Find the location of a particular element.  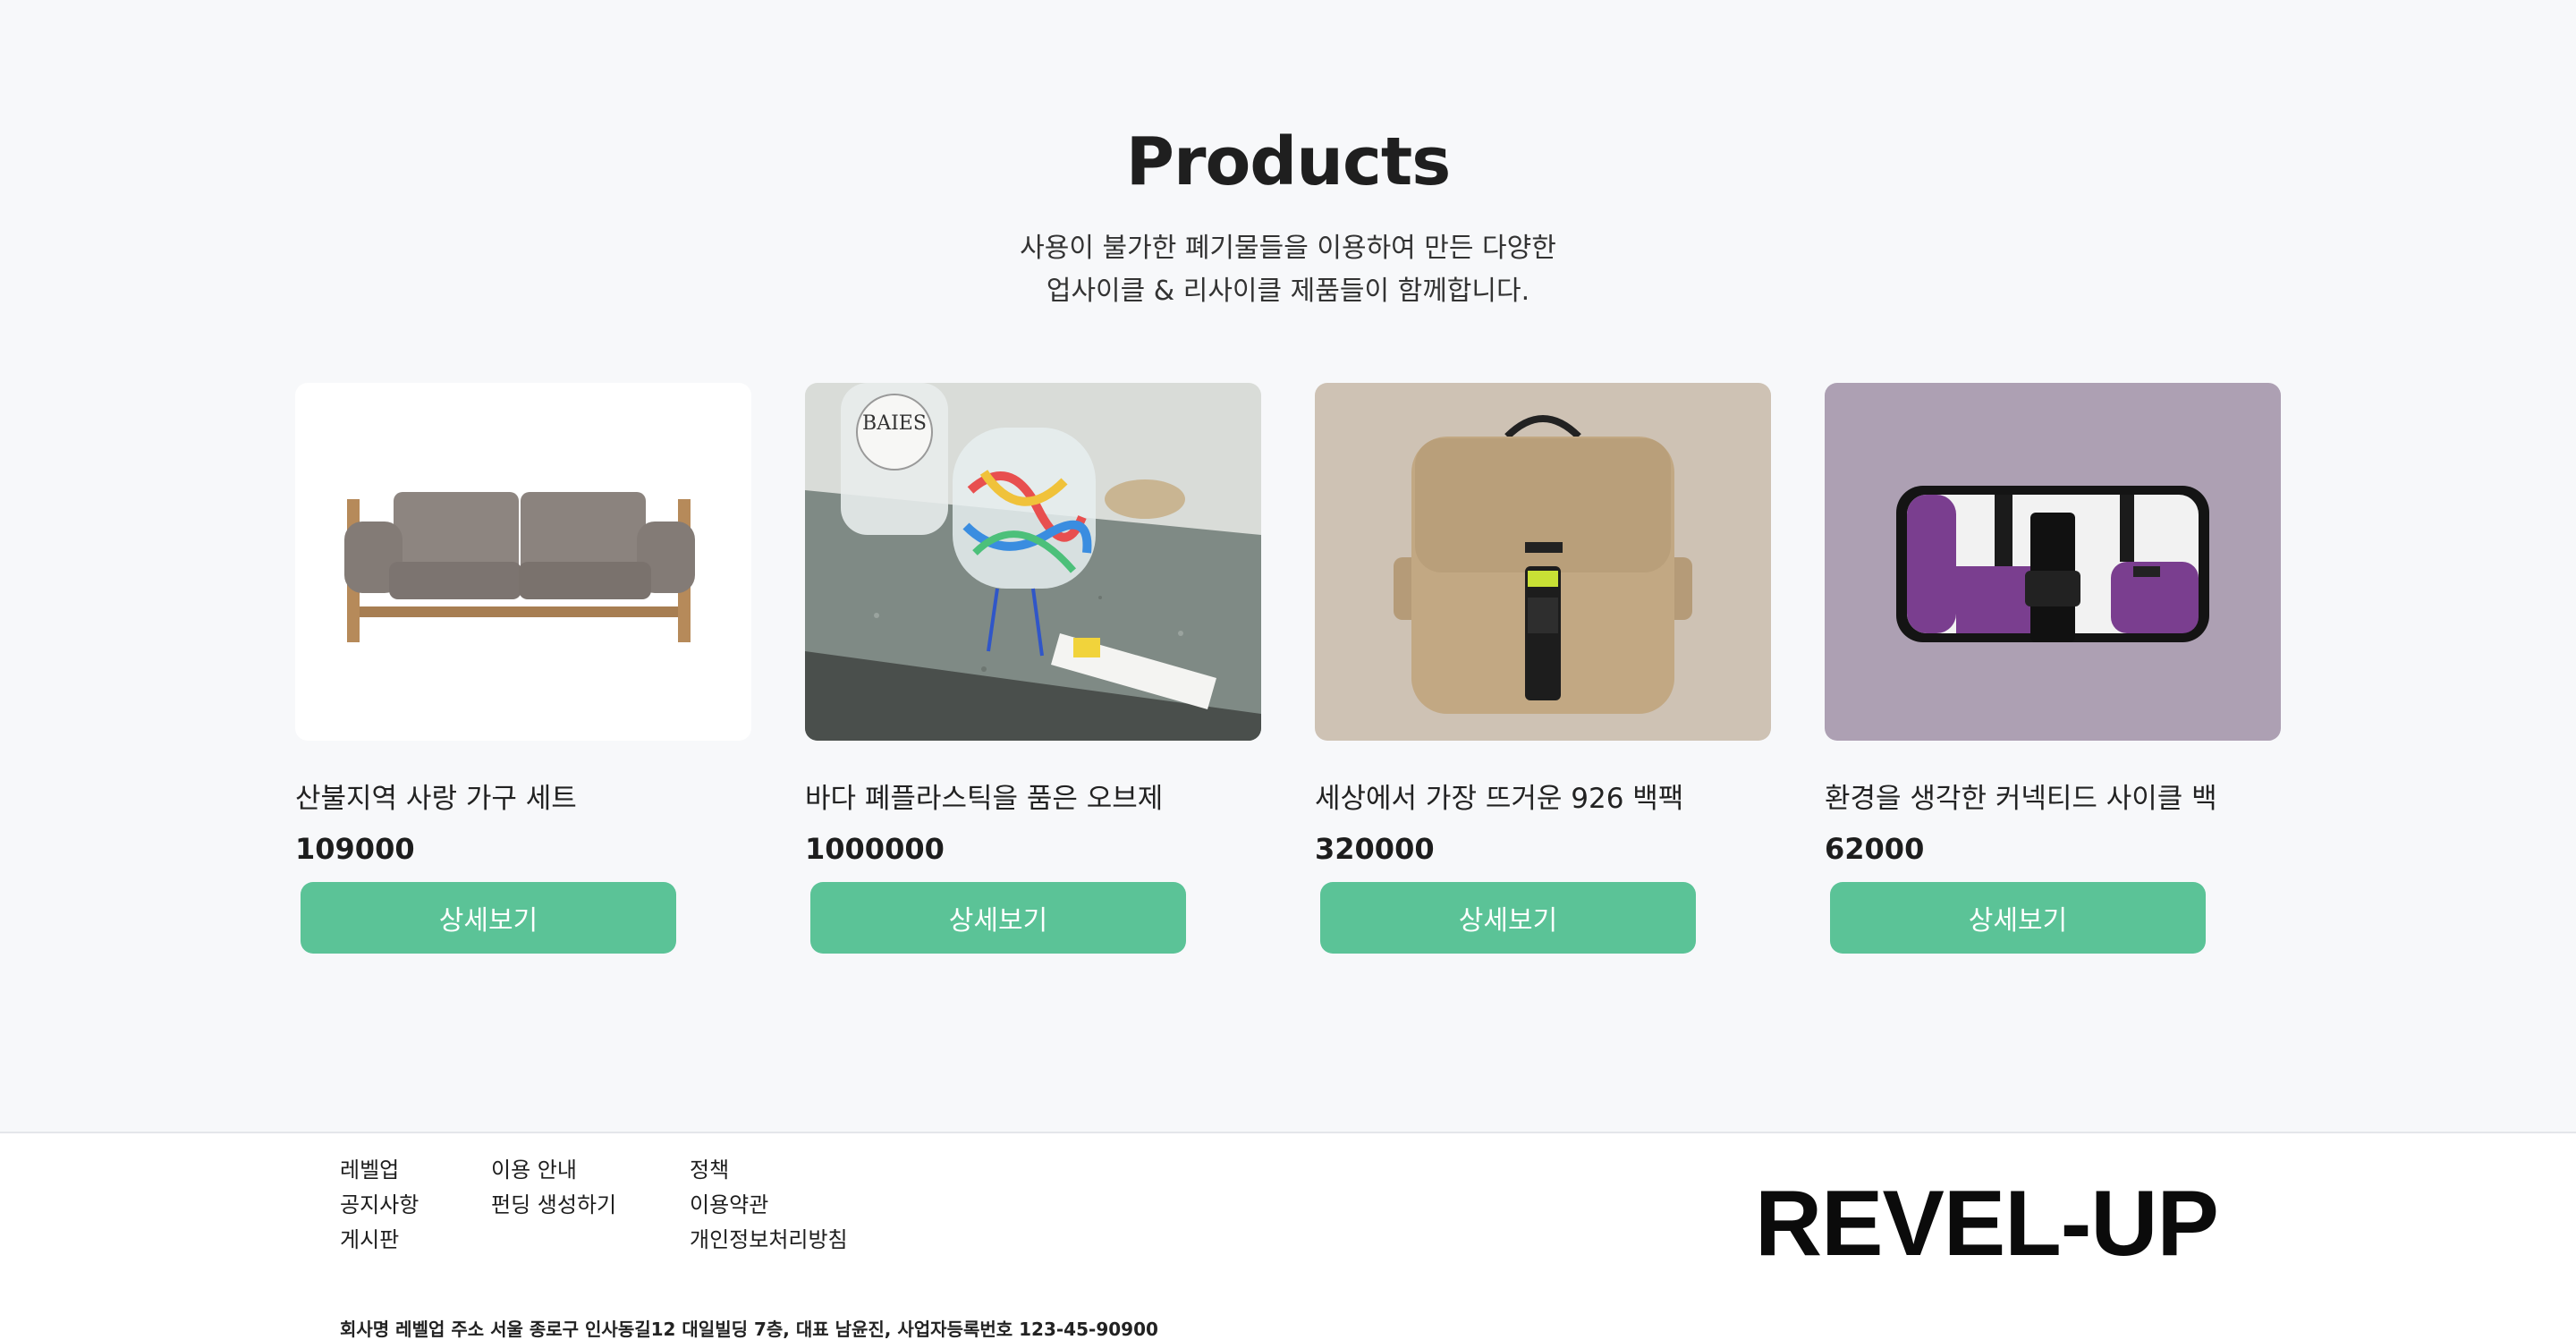

product-card: 산불지역 사랑 가구 세트 109000 상세보기 is located at coordinates (523, 668).